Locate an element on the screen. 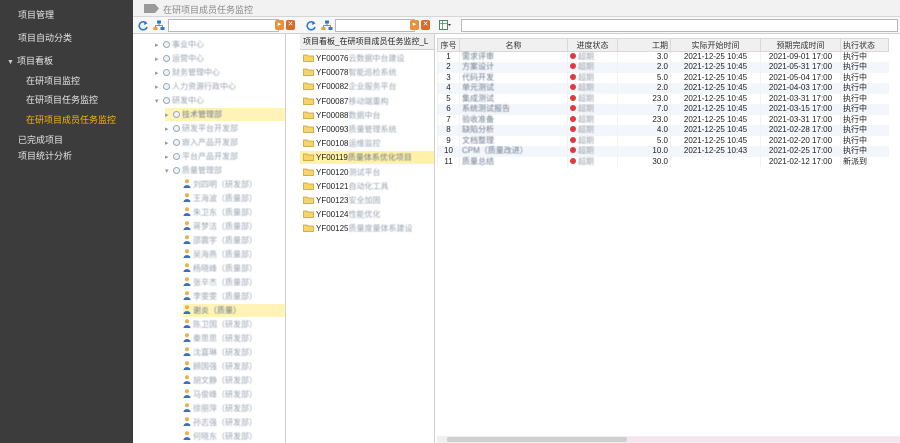 The height and width of the screenshot is (443, 900). tree-node-dept: ▸ 平台产品开发部 is located at coordinates (225, 157).